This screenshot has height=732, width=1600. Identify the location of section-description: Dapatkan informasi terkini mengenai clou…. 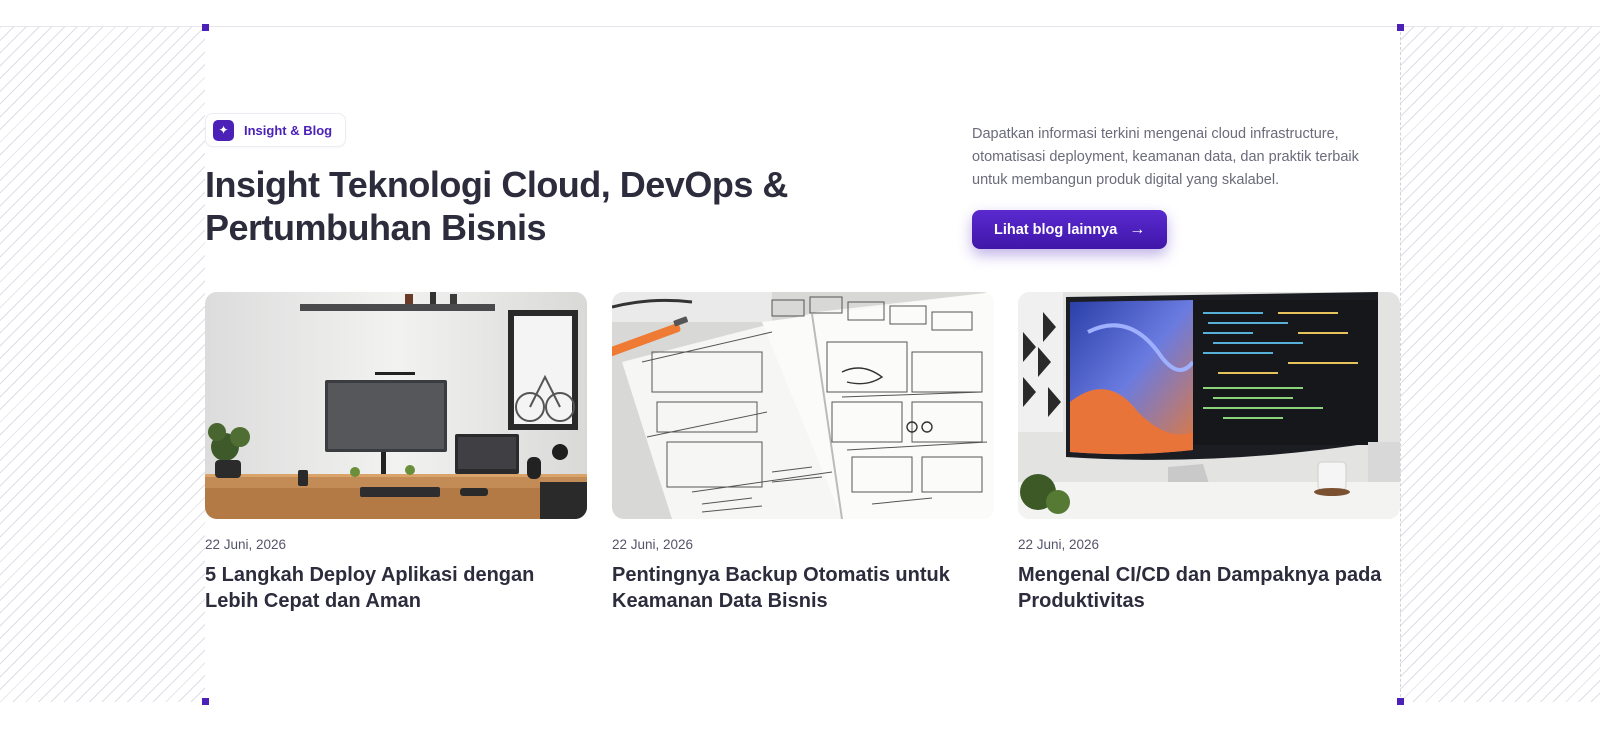
(1165, 157).